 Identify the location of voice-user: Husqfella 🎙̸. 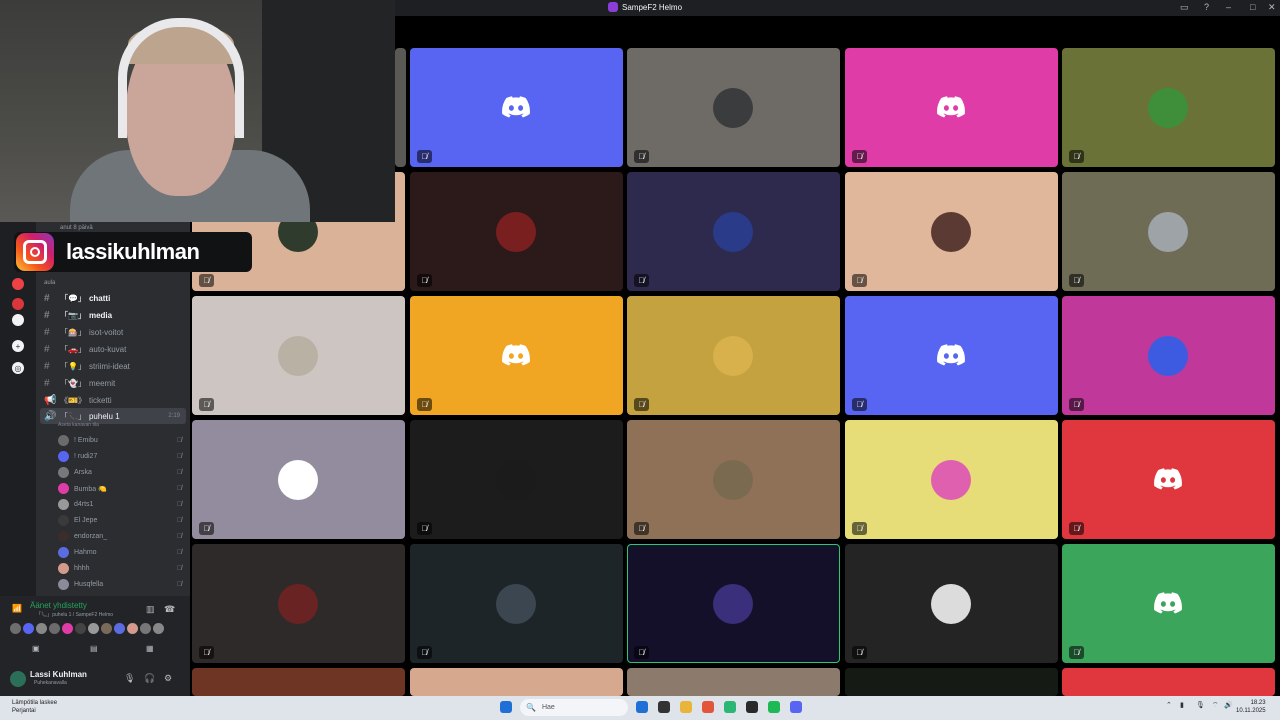
(120, 584).